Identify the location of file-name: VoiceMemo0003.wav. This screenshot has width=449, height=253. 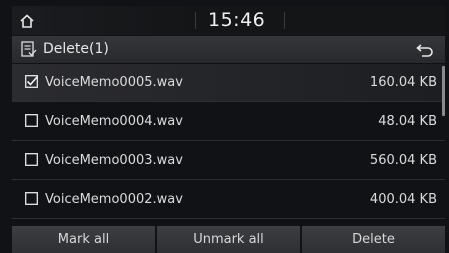
(114, 160).